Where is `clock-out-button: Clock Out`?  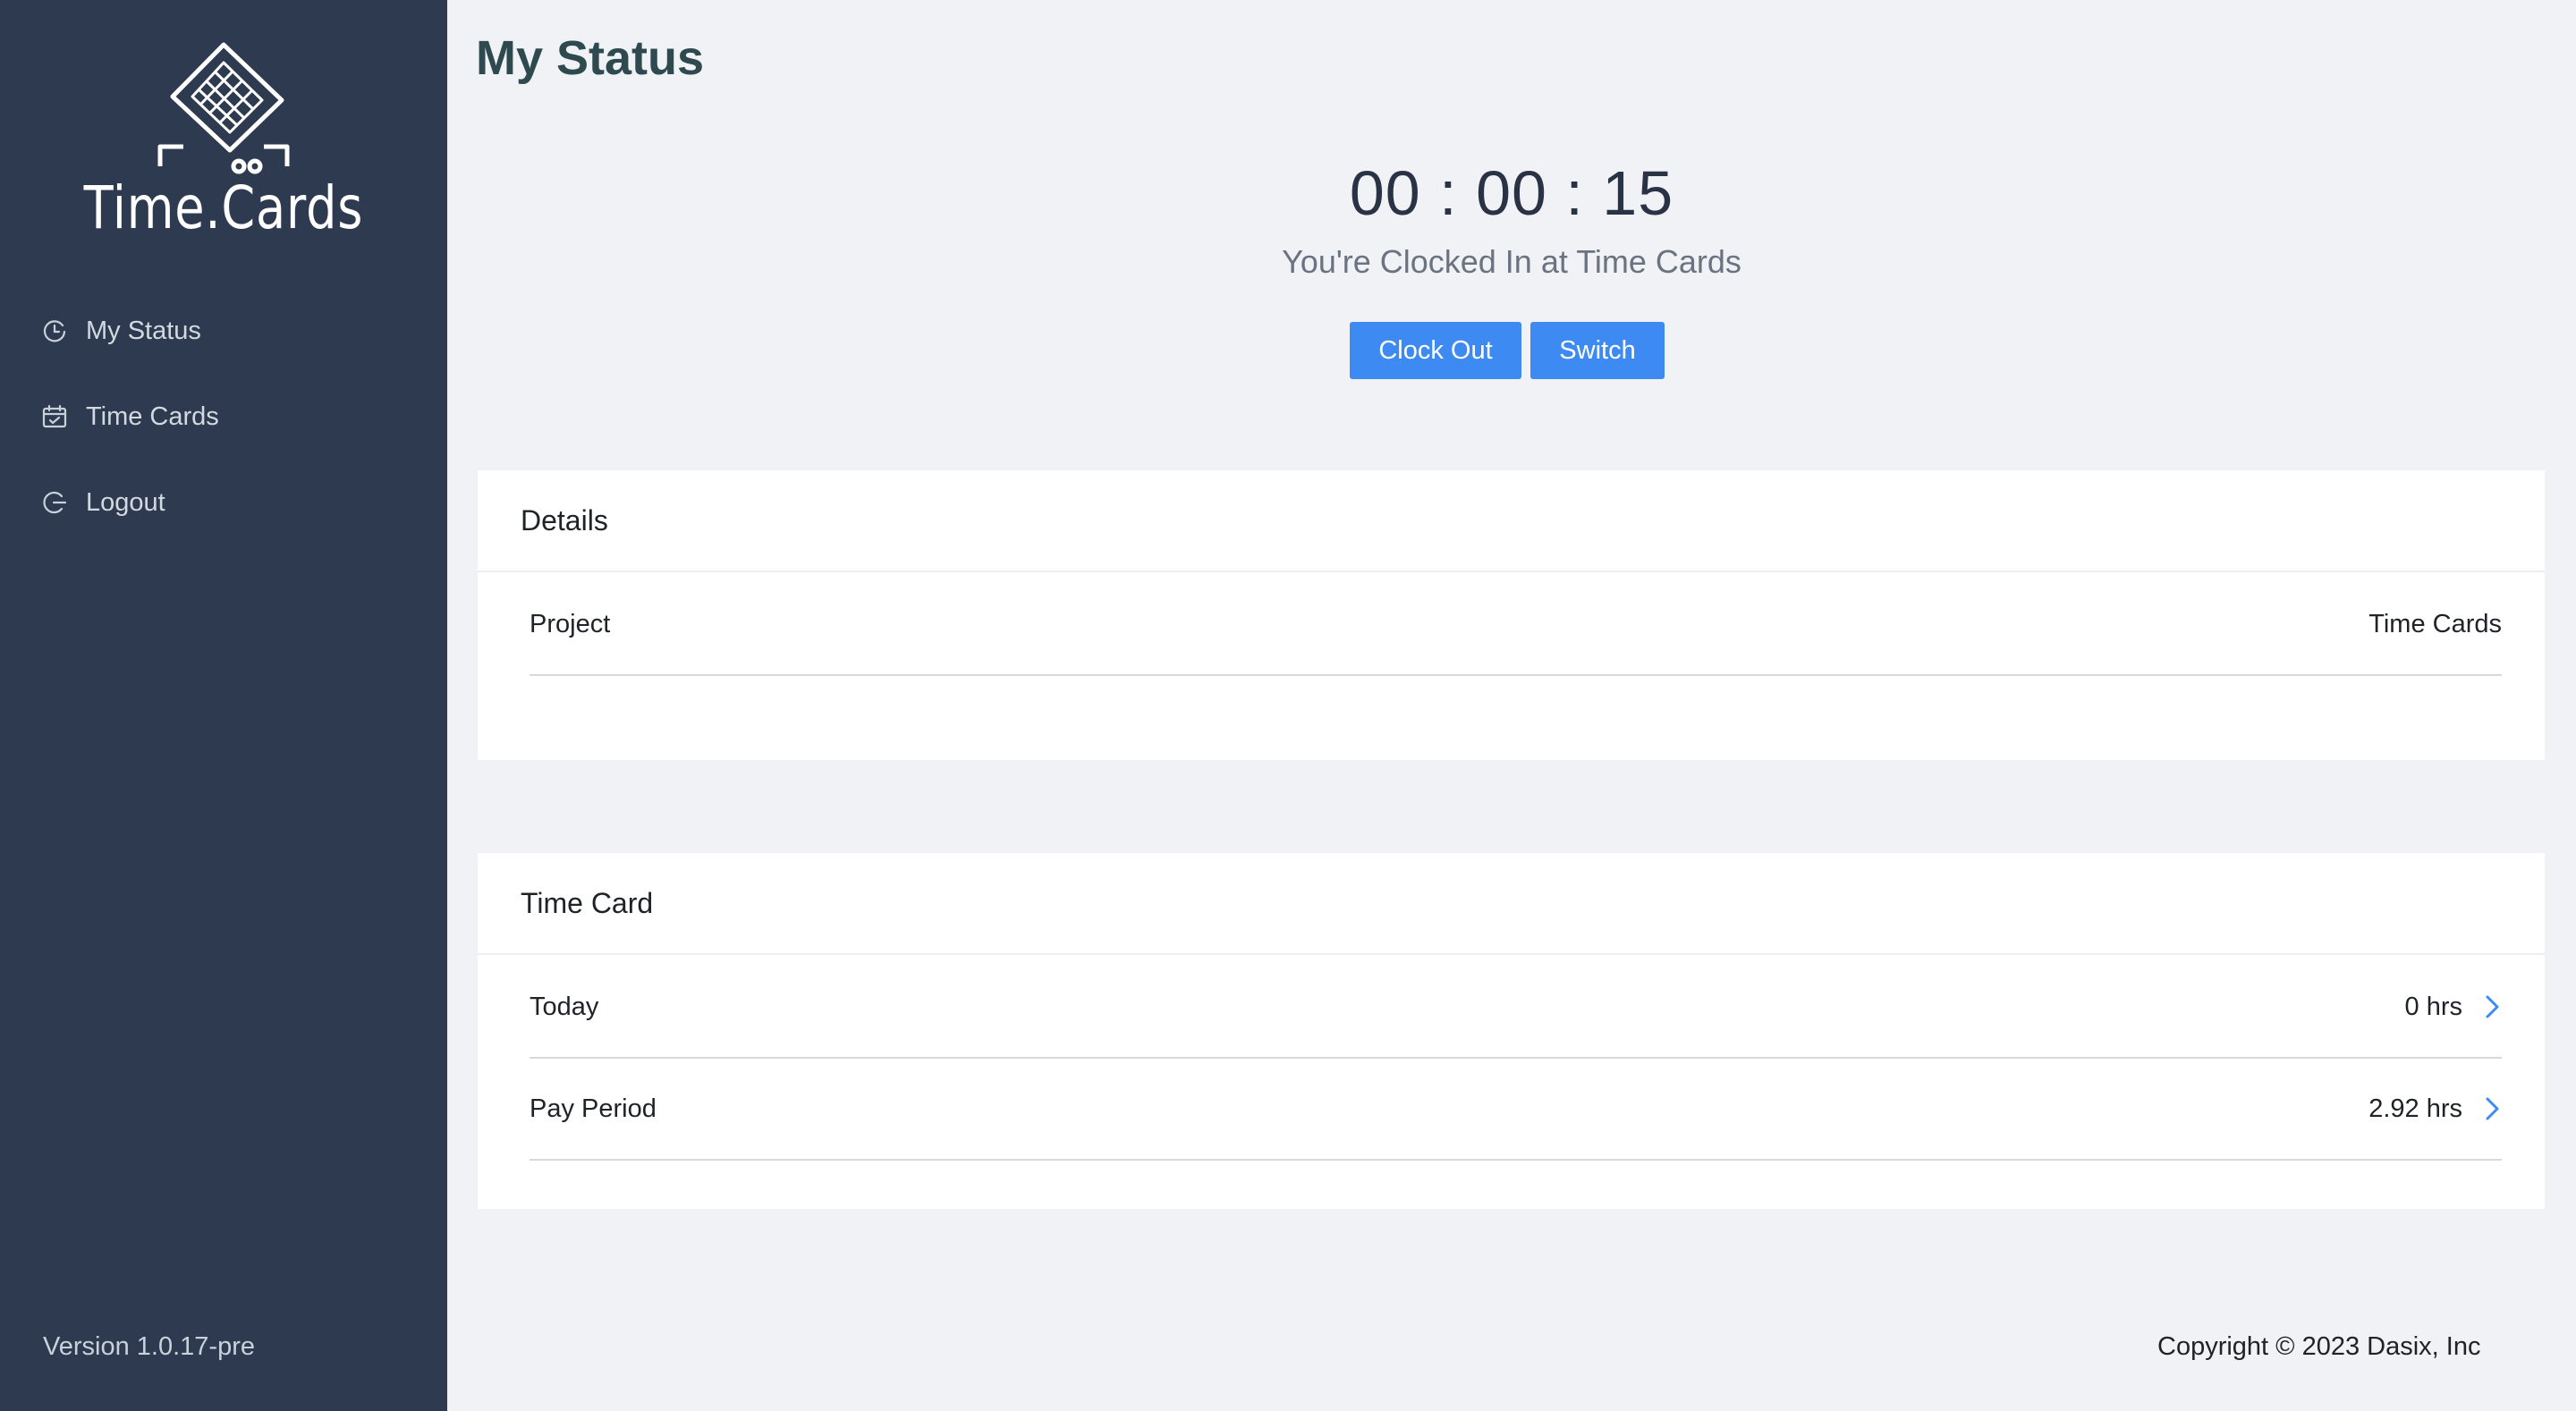
clock-out-button: Clock Out is located at coordinates (1435, 351).